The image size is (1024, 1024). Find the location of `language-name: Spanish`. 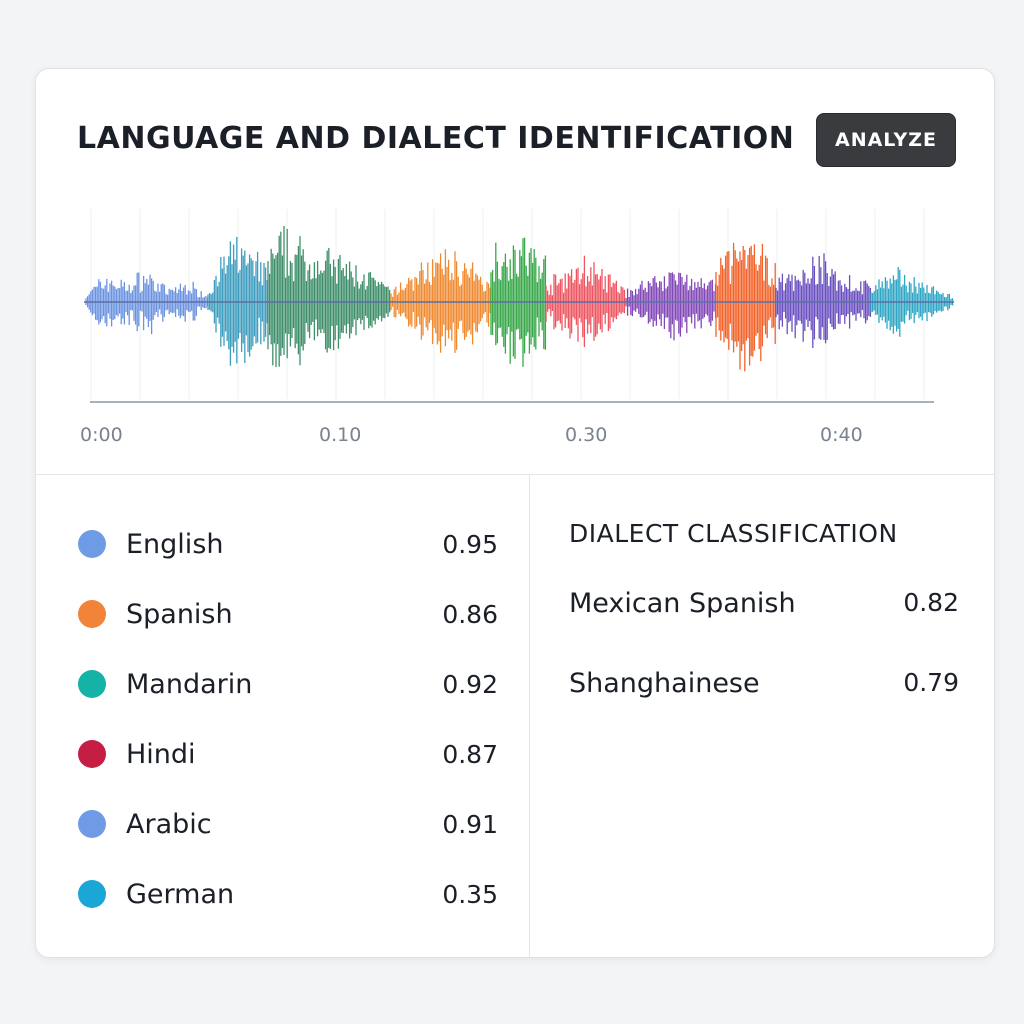

language-name: Spanish is located at coordinates (179, 614).